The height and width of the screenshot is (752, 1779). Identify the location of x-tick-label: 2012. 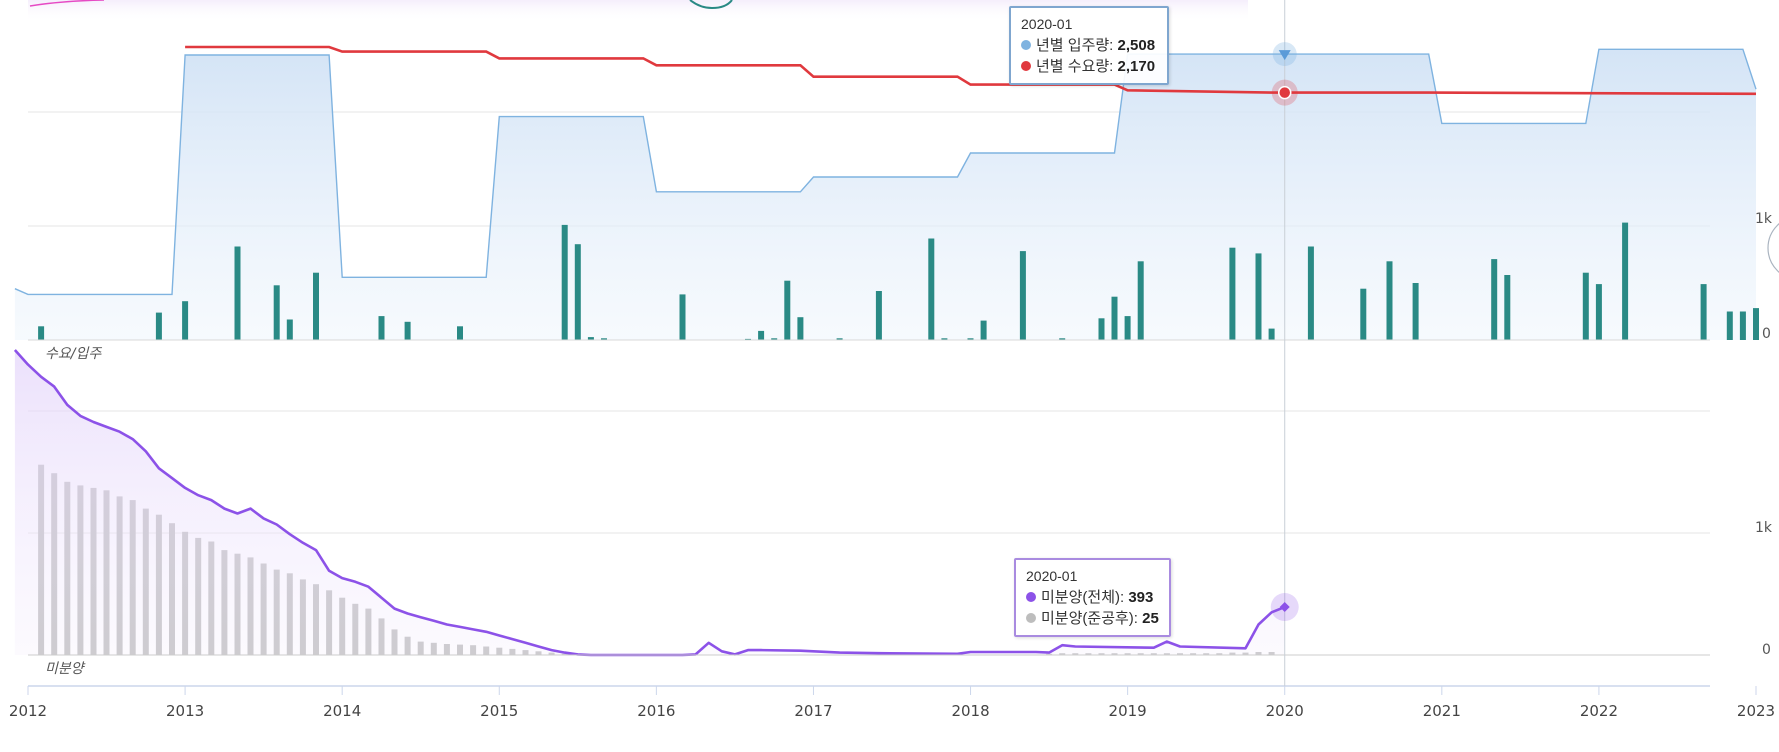
(28, 711).